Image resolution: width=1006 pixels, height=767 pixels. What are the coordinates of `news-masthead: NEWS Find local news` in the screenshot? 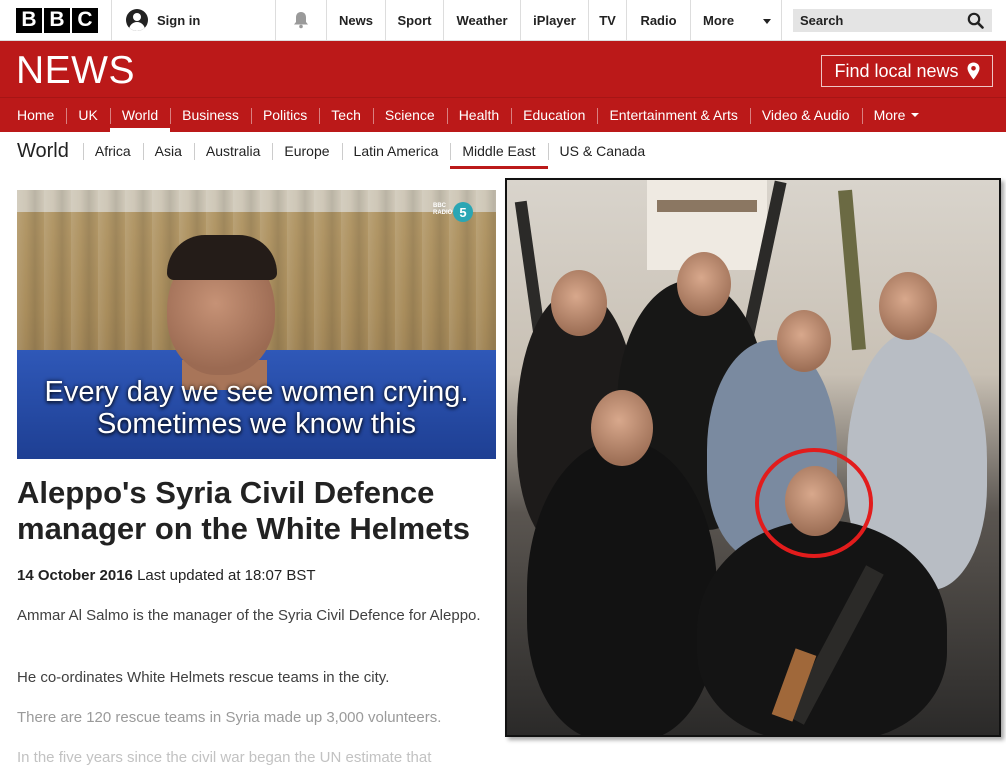 It's located at (503, 69).